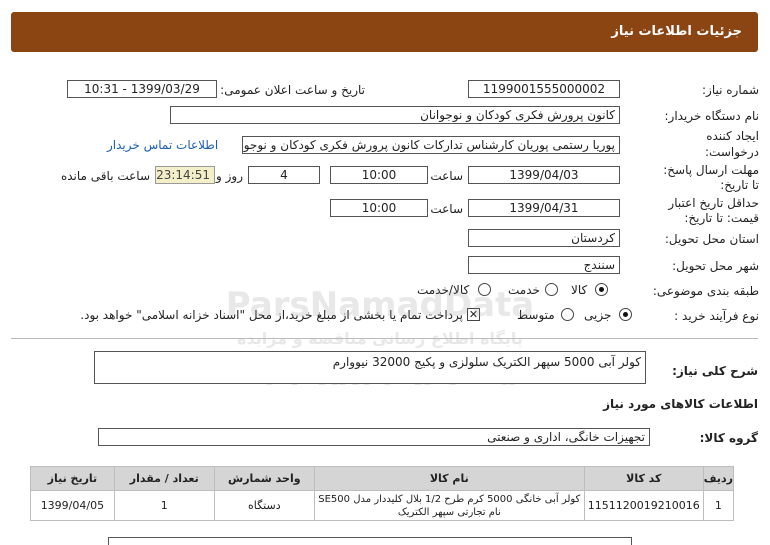 This screenshot has width=770, height=545. Describe the element at coordinates (264, 478) in the screenshot. I see `col-unit-header: واحد شمارش` at that location.